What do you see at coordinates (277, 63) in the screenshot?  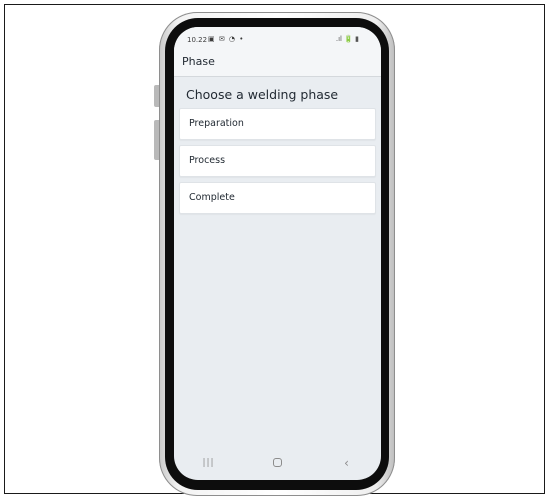 I see `app-bar: Phase` at bounding box center [277, 63].